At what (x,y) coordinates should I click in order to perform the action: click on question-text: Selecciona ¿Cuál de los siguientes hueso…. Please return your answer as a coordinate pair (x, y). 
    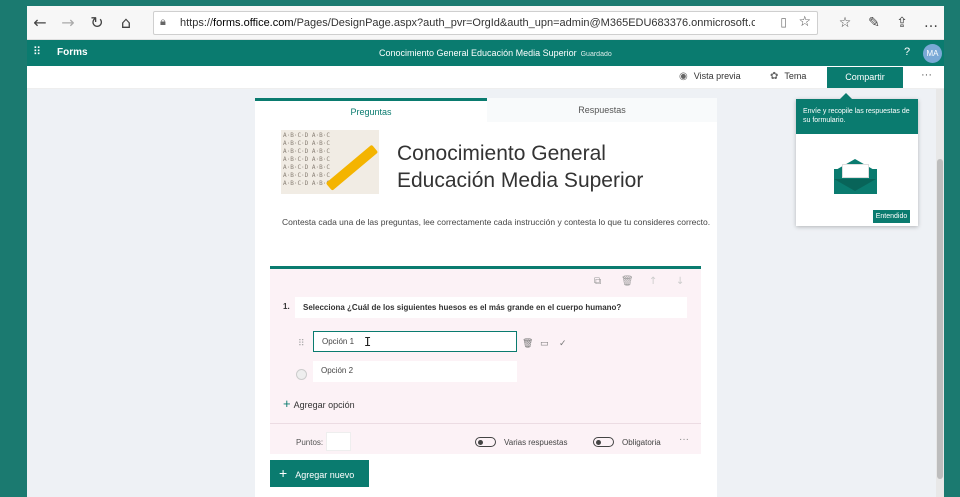
    Looking at the image, I should click on (462, 307).